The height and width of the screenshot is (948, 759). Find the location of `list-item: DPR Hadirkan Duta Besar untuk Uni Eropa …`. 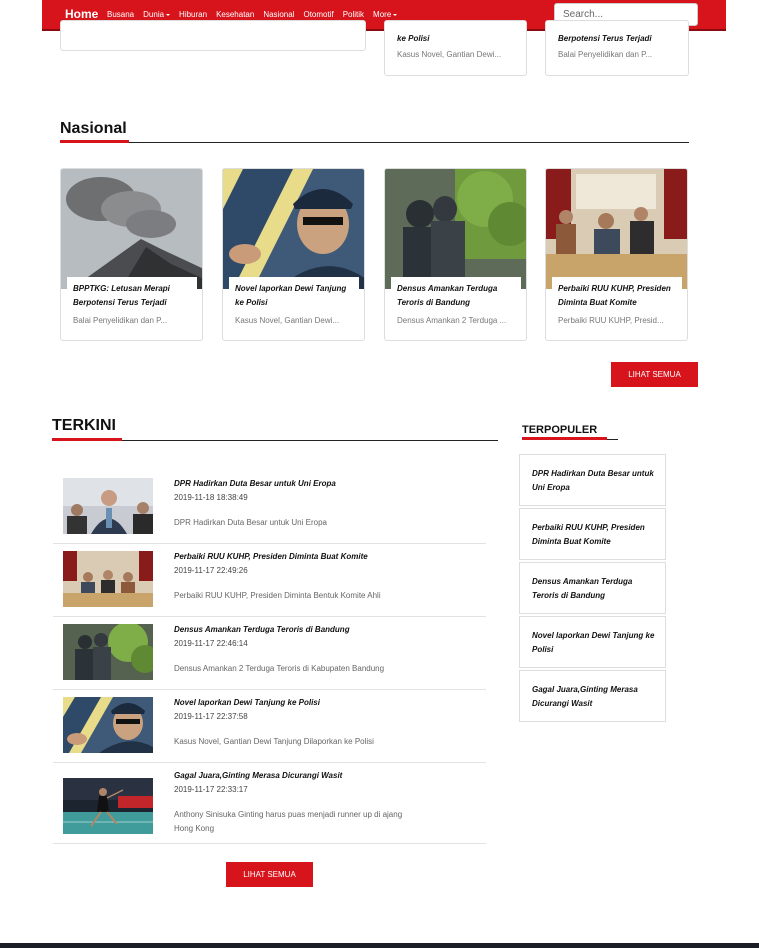

list-item: DPR Hadirkan Duta Besar untuk Uni Eropa … is located at coordinates (269, 507).